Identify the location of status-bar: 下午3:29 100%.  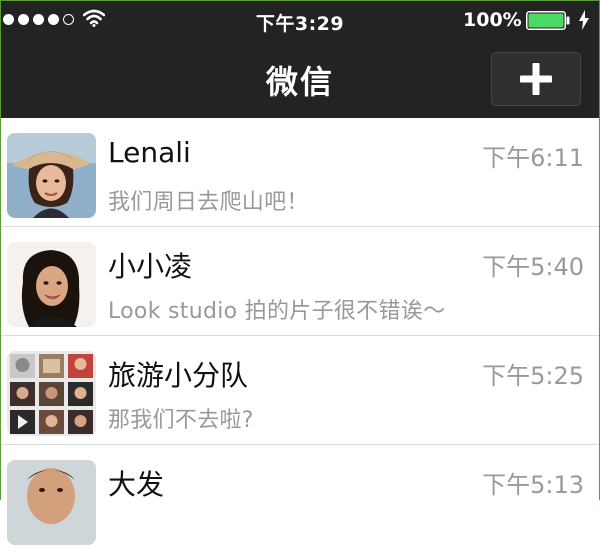
(300, 20).